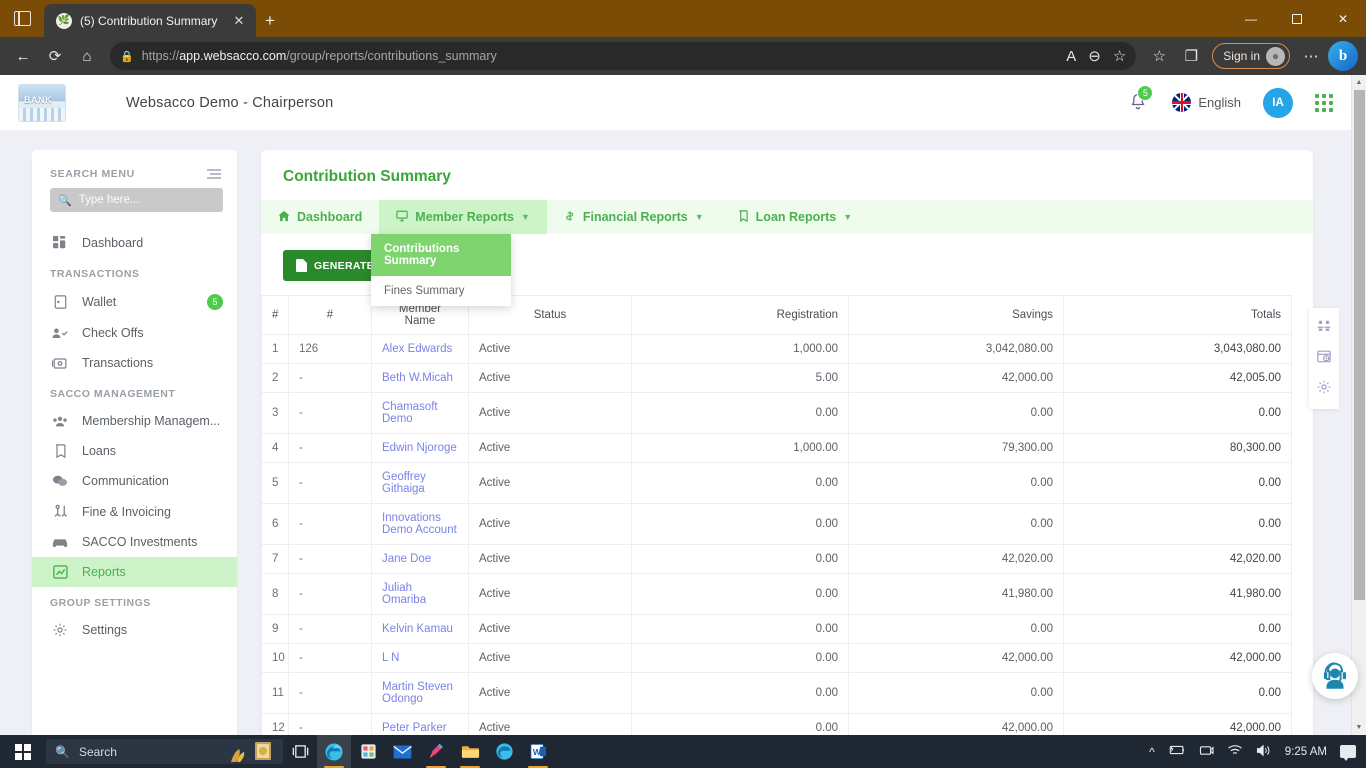 This screenshot has height=768, width=1366. I want to click on zoom-icon: ⊖, so click(1094, 56).